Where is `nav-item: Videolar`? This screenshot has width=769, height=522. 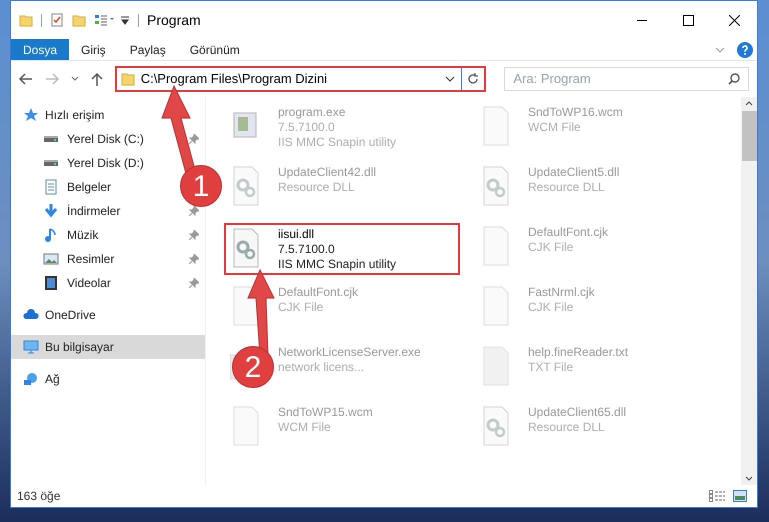 nav-item: Videolar is located at coordinates (108, 283).